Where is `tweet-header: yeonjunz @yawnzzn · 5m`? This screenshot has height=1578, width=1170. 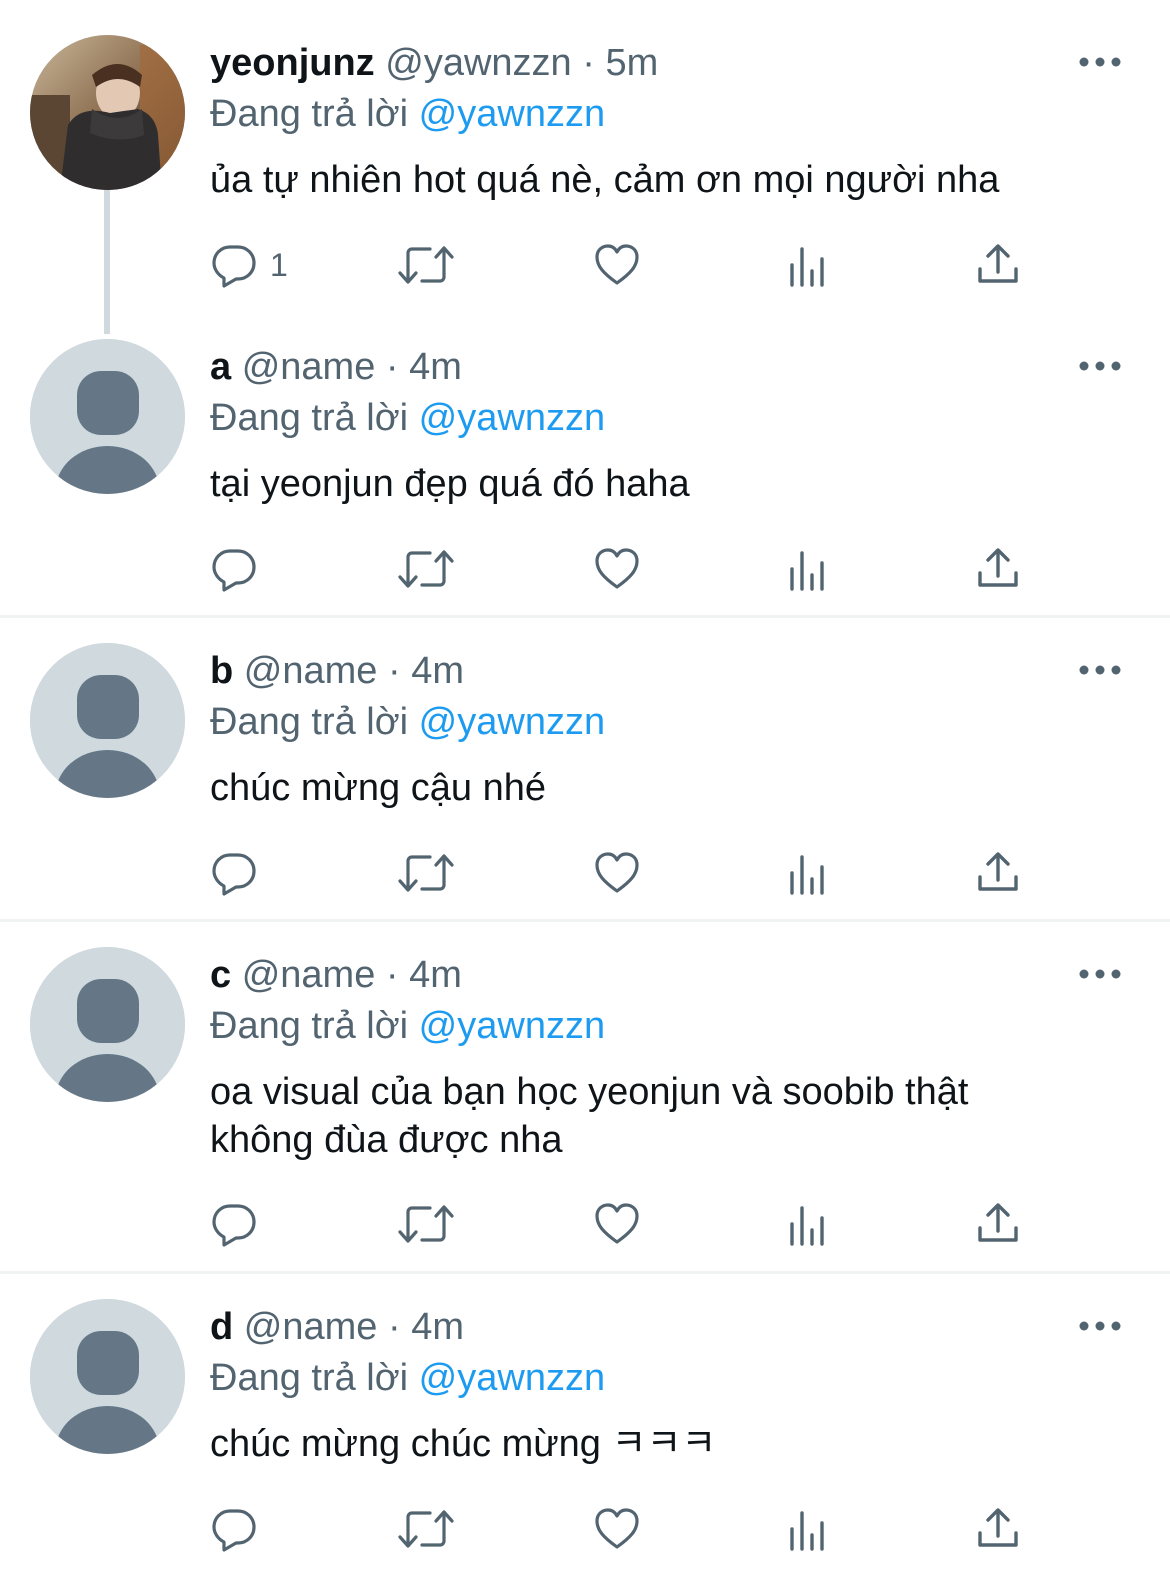 tweet-header: yeonjunz @yawnzzn · 5m is located at coordinates (434, 63).